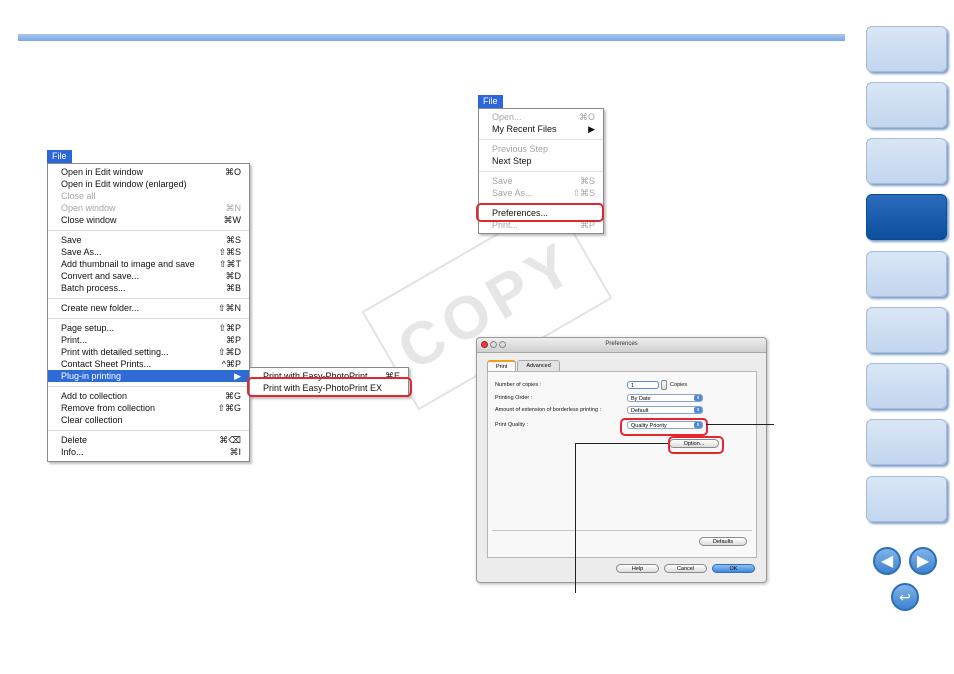  What do you see at coordinates (74, 440) in the screenshot?
I see `menu-item-label: Delete` at bounding box center [74, 440].